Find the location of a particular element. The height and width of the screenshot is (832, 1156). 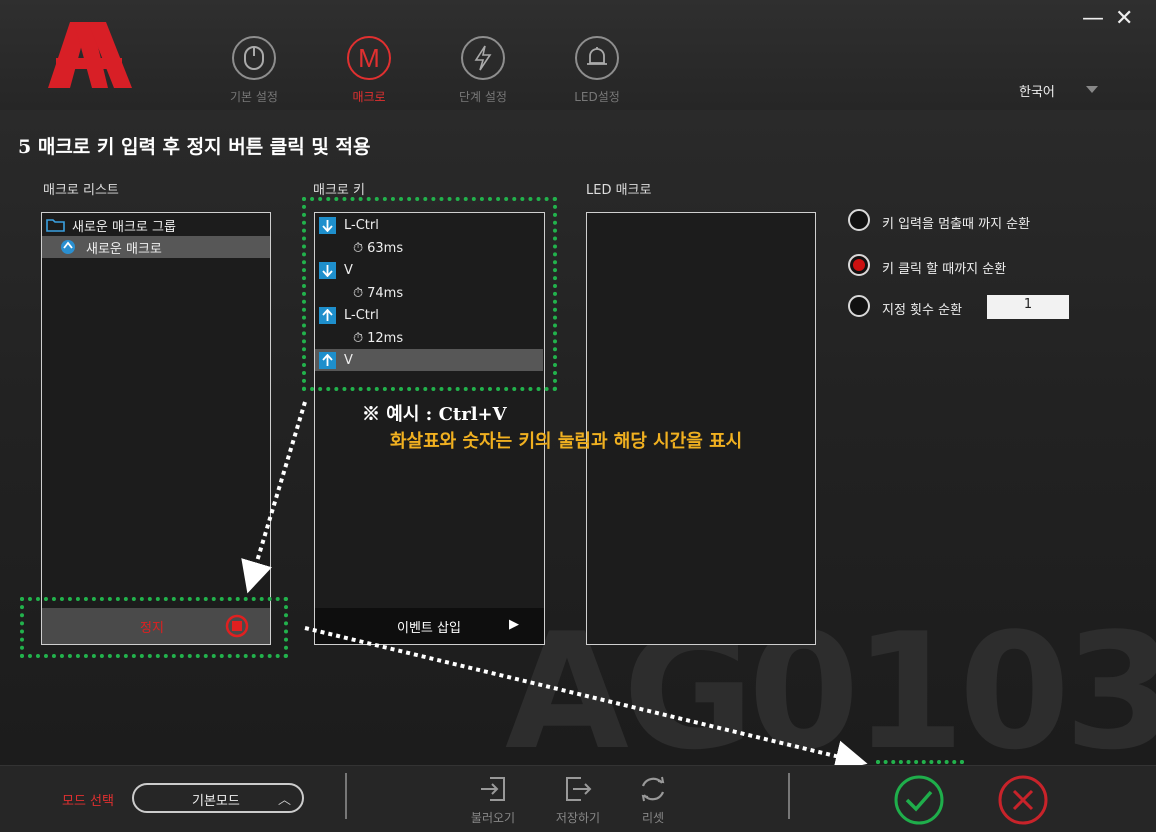

load-label: 불러오기 is located at coordinates (493, 818).